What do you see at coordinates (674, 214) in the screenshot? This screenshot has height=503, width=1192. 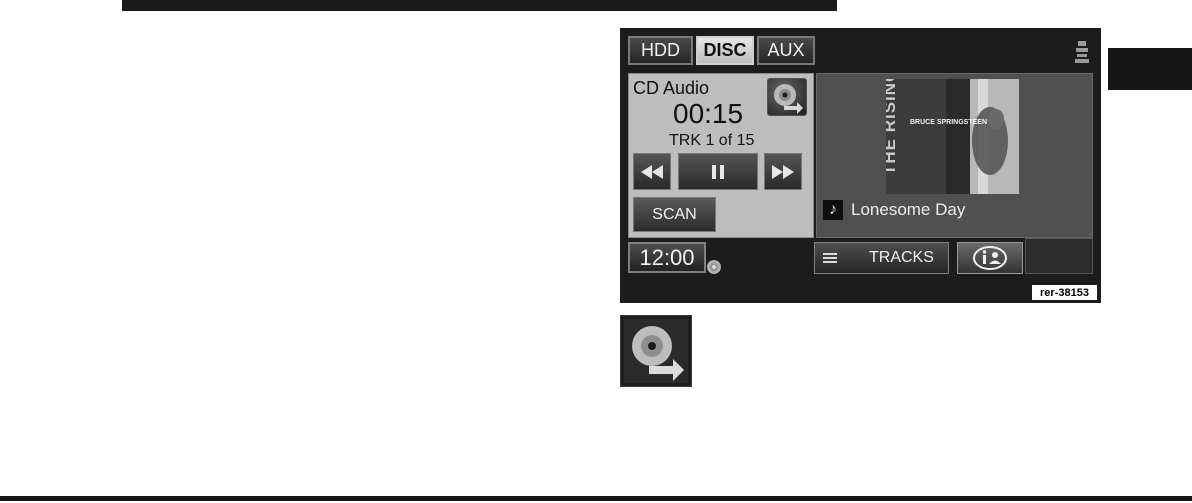 I see `scan-button: SCAN` at bounding box center [674, 214].